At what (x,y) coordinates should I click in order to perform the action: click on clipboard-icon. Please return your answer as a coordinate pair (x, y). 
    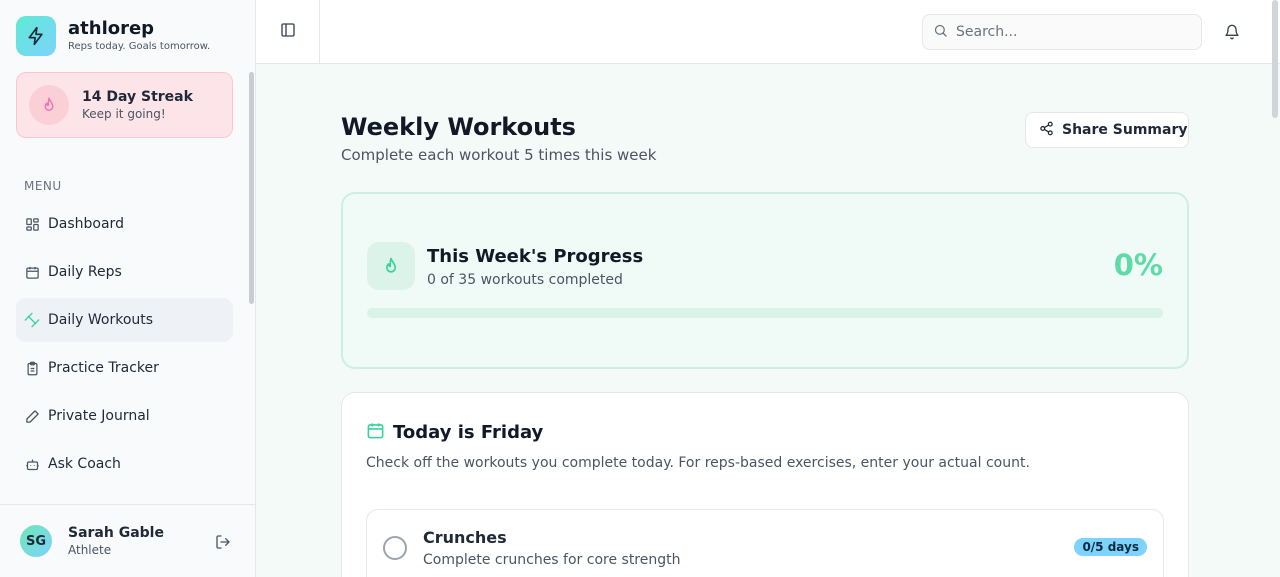
    Looking at the image, I should click on (32, 368).